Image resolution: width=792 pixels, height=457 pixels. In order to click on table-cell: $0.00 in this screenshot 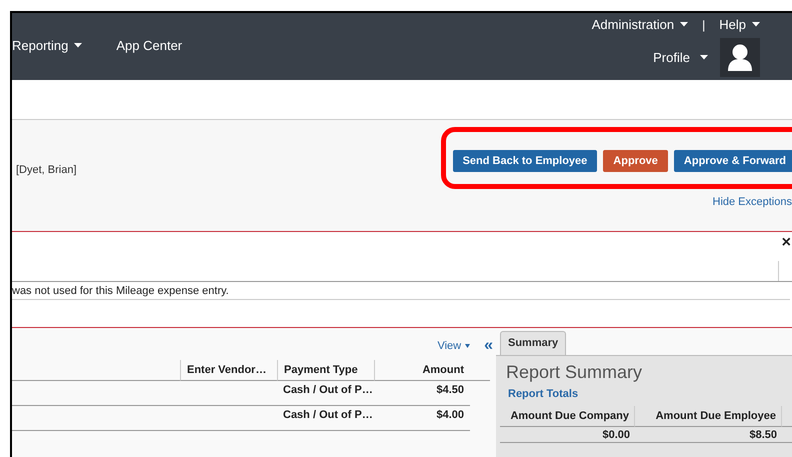, I will do `click(567, 435)`.